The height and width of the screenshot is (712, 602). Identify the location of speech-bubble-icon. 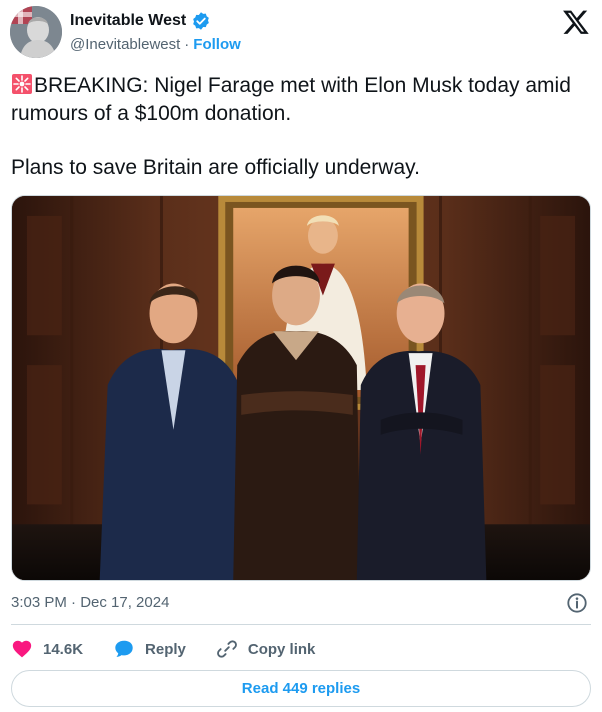
(124, 648).